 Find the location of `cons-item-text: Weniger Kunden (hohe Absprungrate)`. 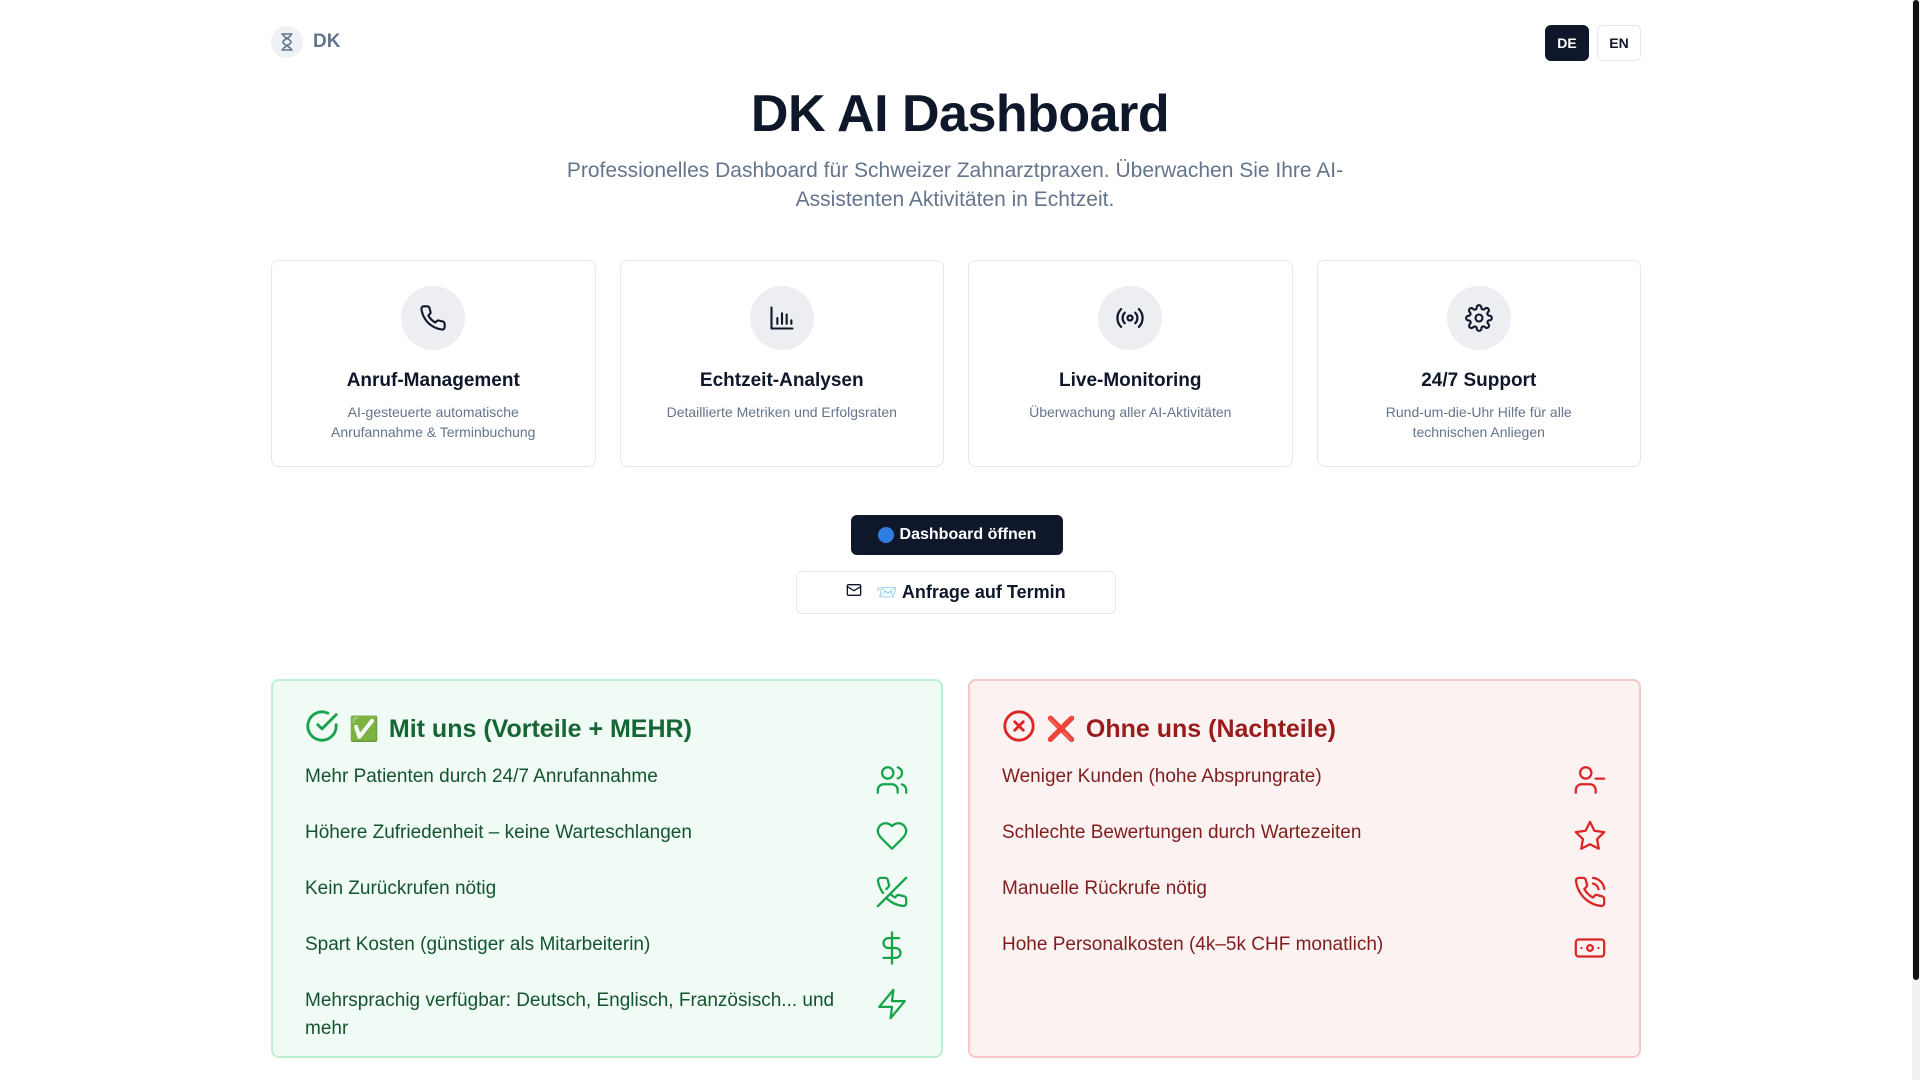

cons-item-text: Weniger Kunden (hohe Absprungrate) is located at coordinates (1162, 776).